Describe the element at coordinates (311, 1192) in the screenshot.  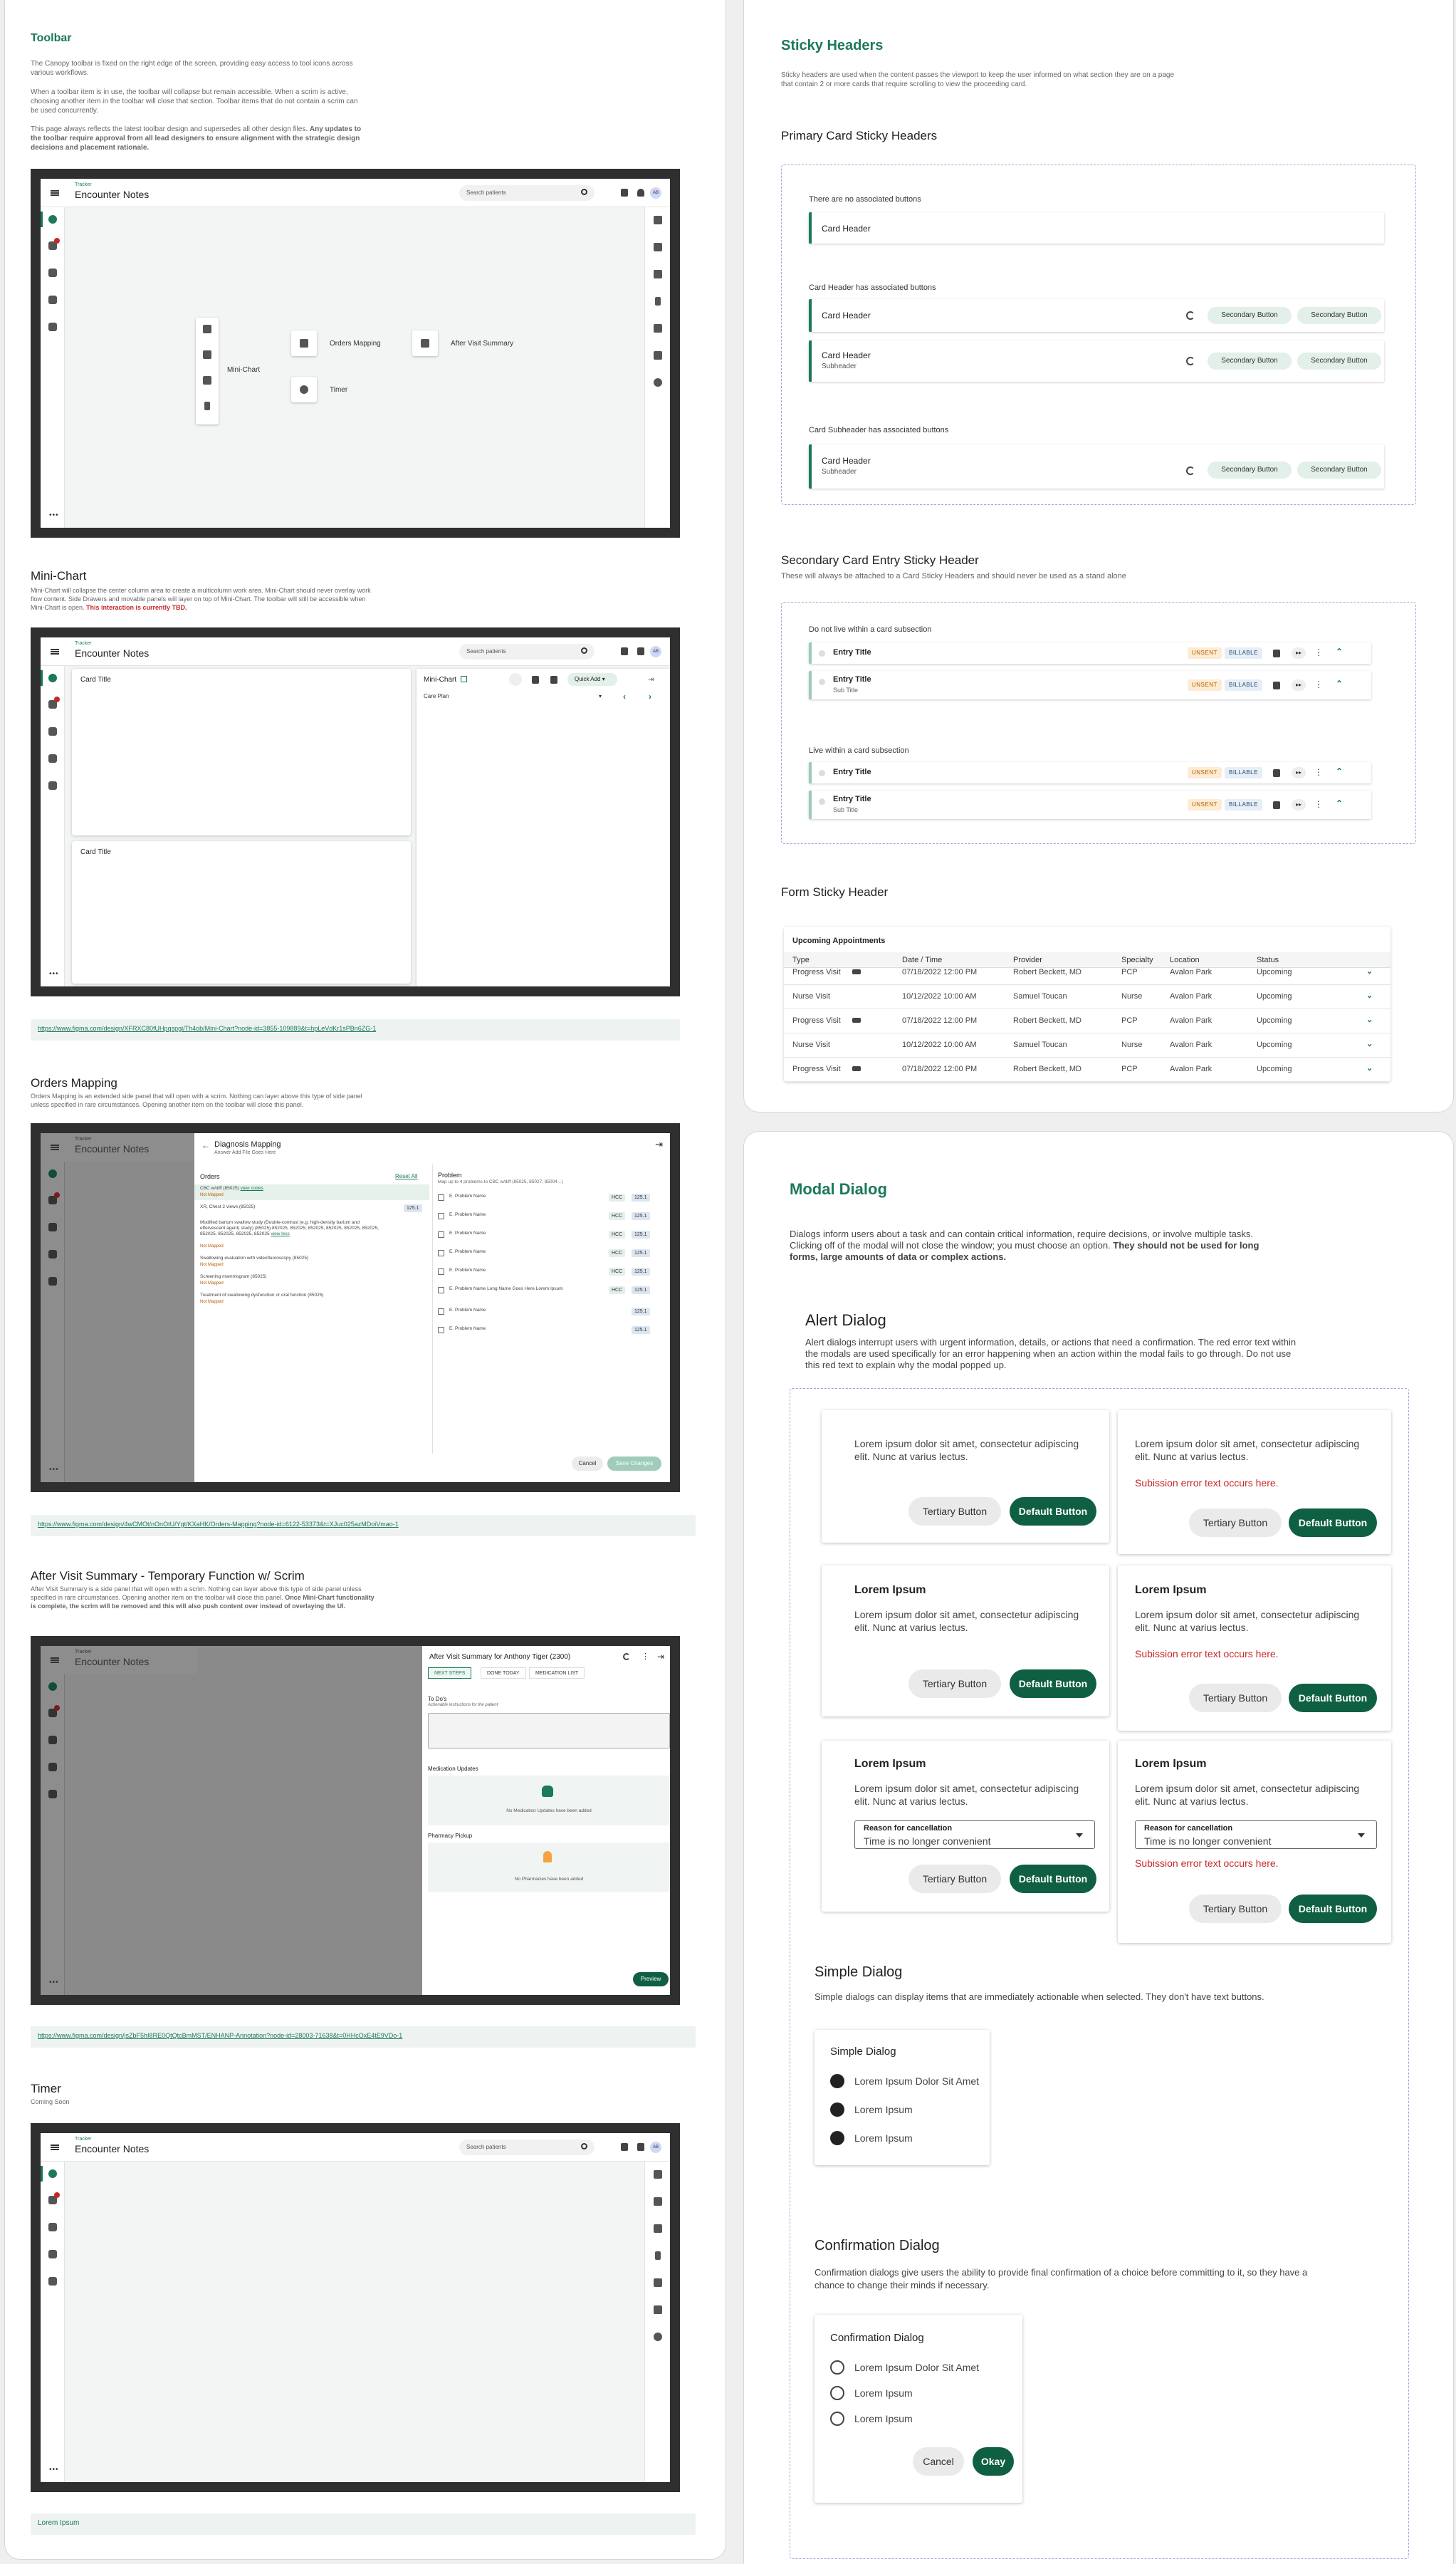
I see `order-item: CBC w/diff (85025) view codes Not Mapped` at that location.